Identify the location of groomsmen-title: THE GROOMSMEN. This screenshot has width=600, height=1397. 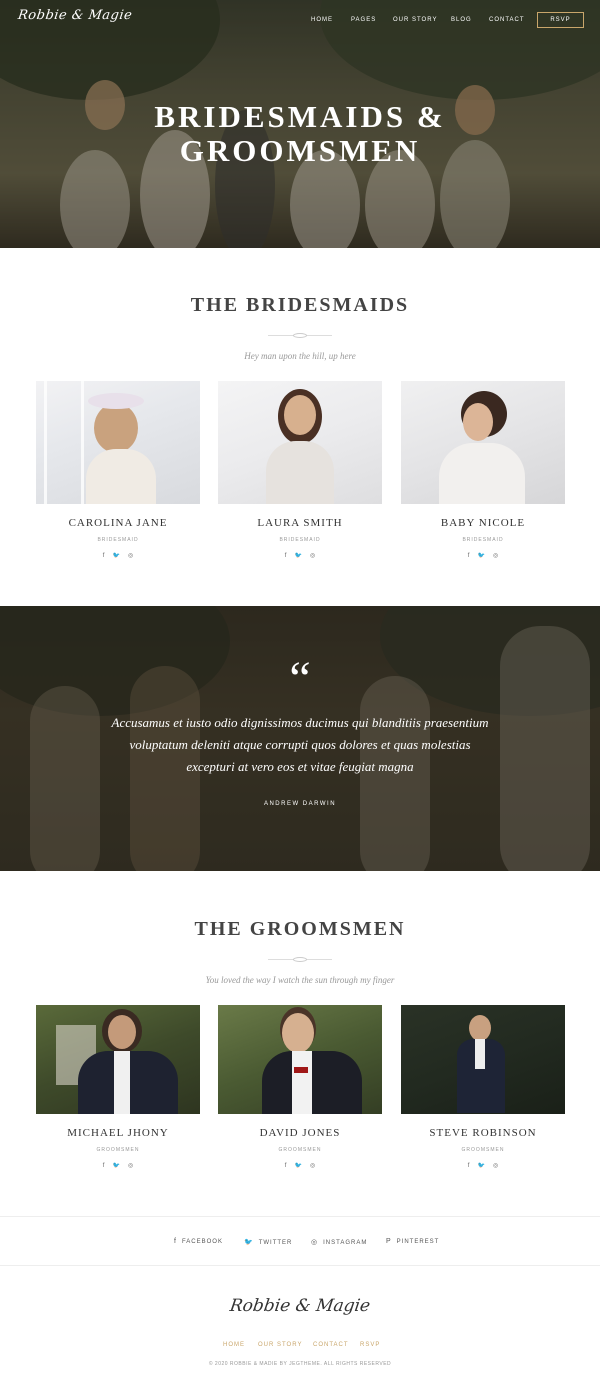
(300, 929).